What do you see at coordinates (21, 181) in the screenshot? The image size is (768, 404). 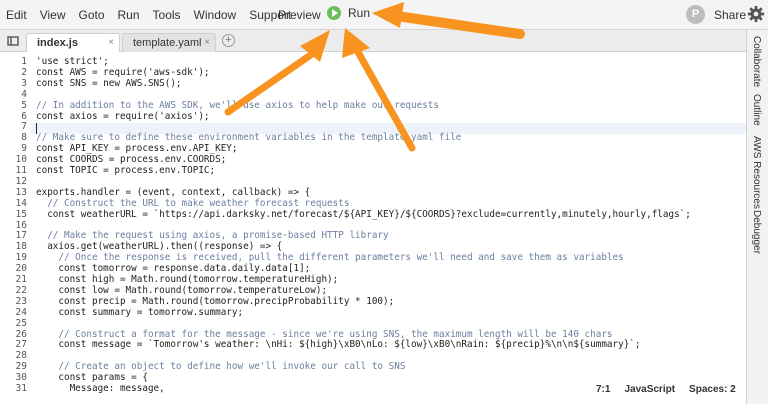 I see `line-number: 12` at bounding box center [21, 181].